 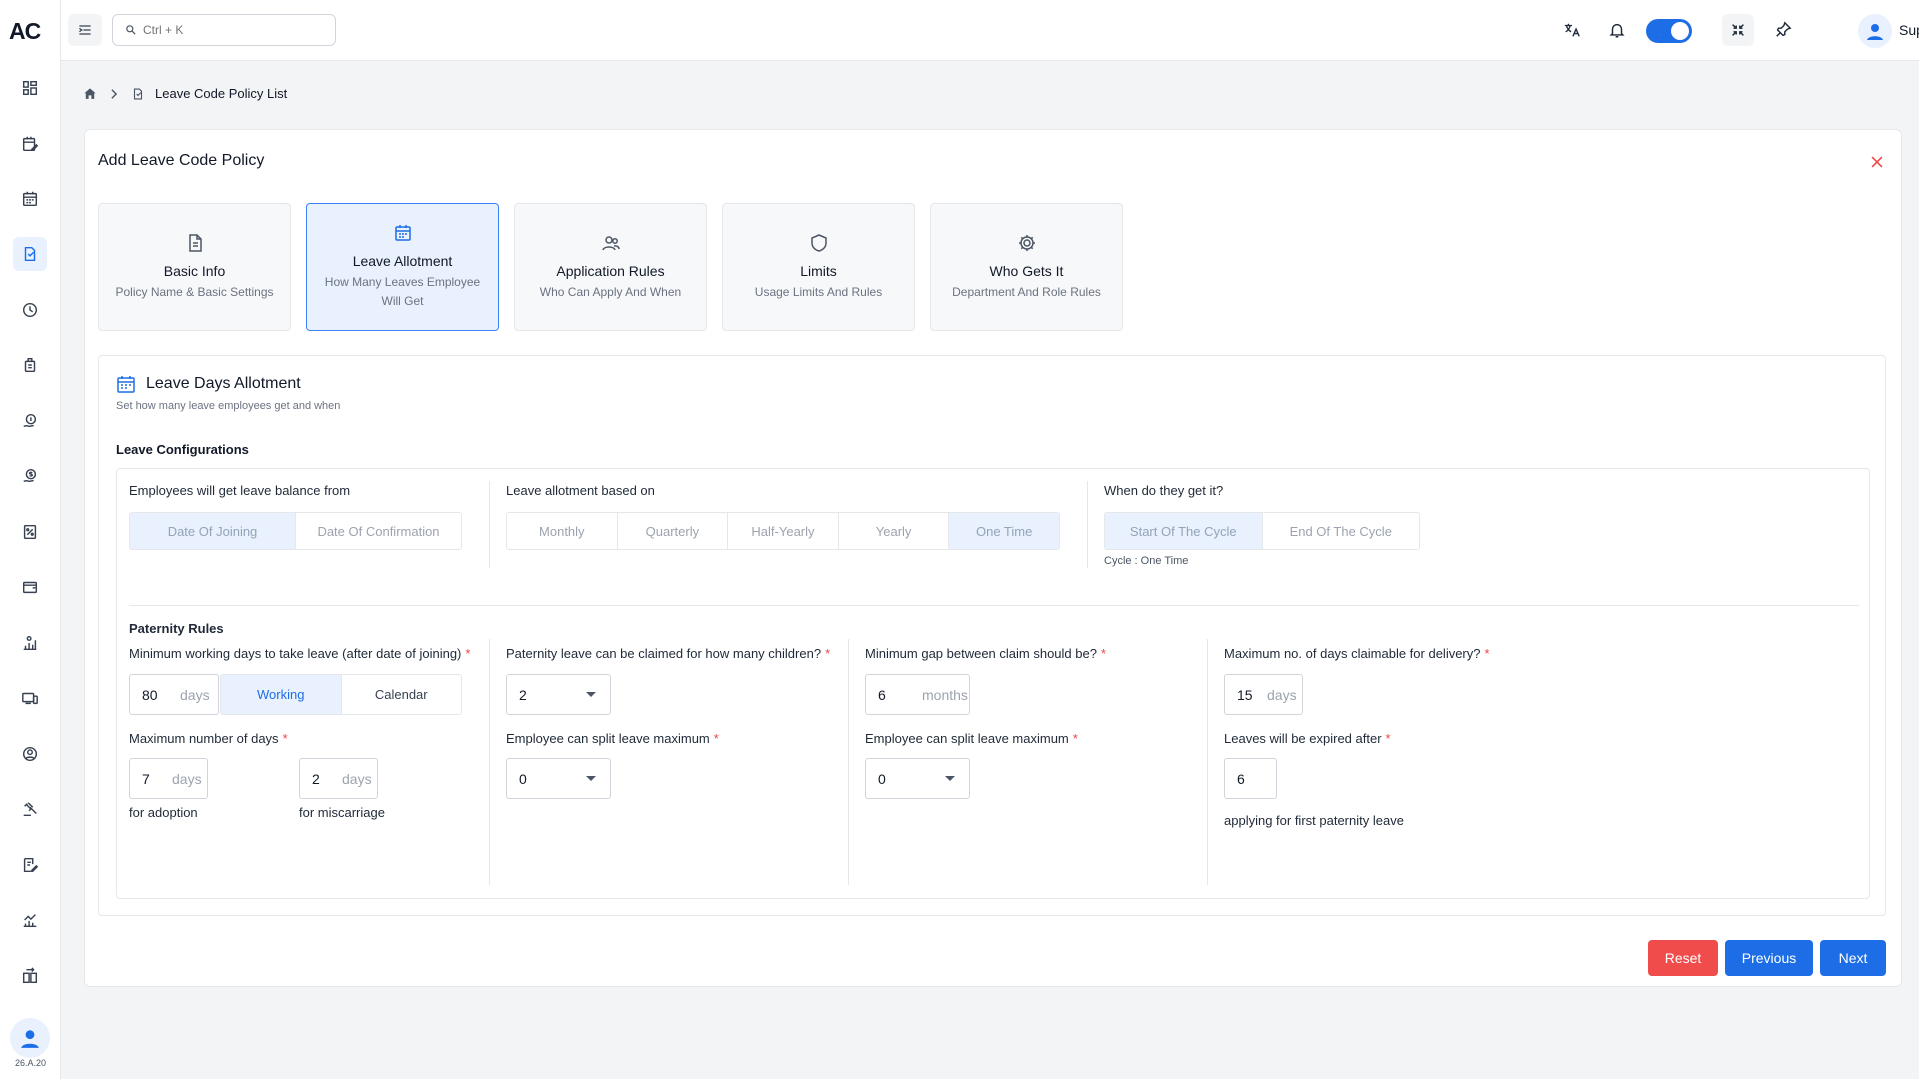 I want to click on menu-toggle-button, so click(x=85, y=30).